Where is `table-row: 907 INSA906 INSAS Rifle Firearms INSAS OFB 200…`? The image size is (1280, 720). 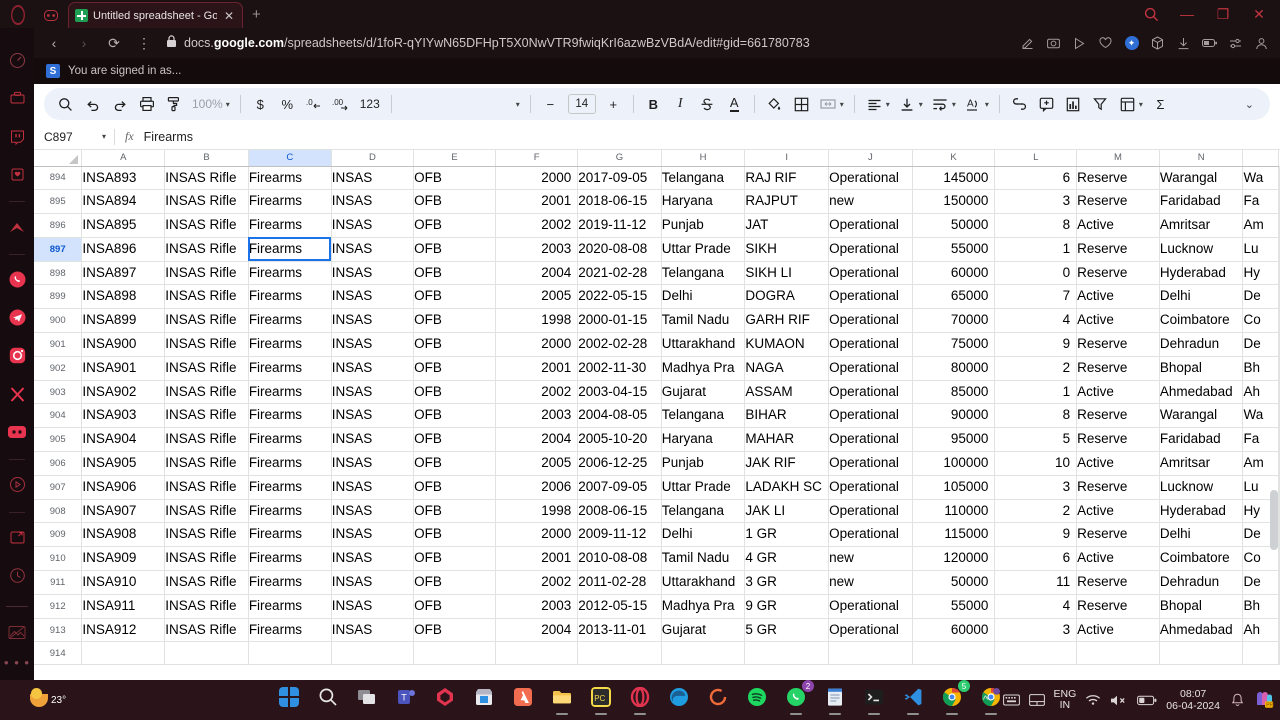
table-row: 907 INSA906 INSAS Rifle Firearms INSAS OFB 200… is located at coordinates (657, 487).